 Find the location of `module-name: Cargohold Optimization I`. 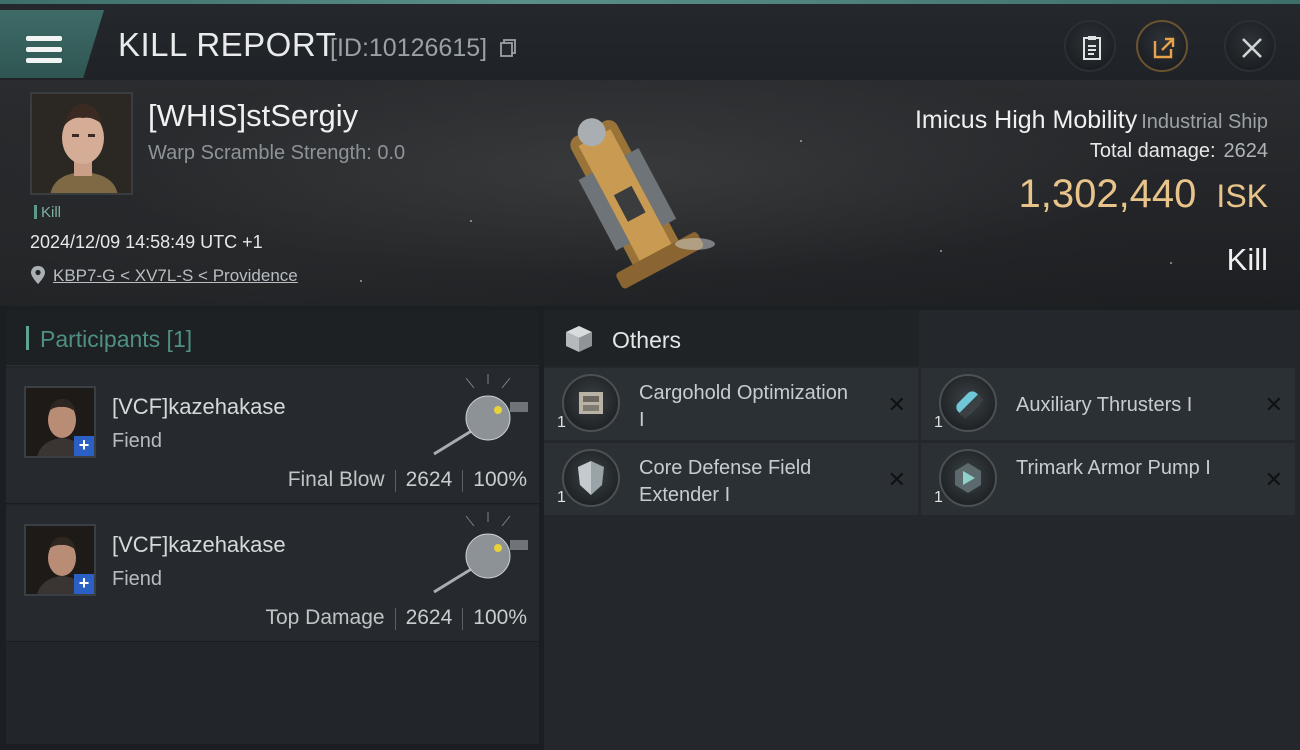

module-name: Cargohold Optimization I is located at coordinates (743, 406).